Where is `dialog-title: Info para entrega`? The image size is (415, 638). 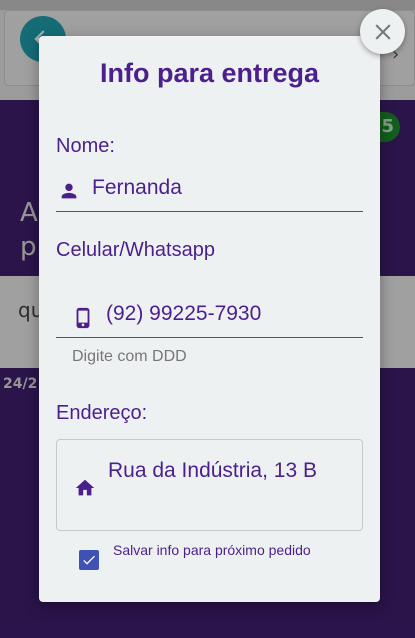
dialog-title: Info para entrega is located at coordinates (209, 73).